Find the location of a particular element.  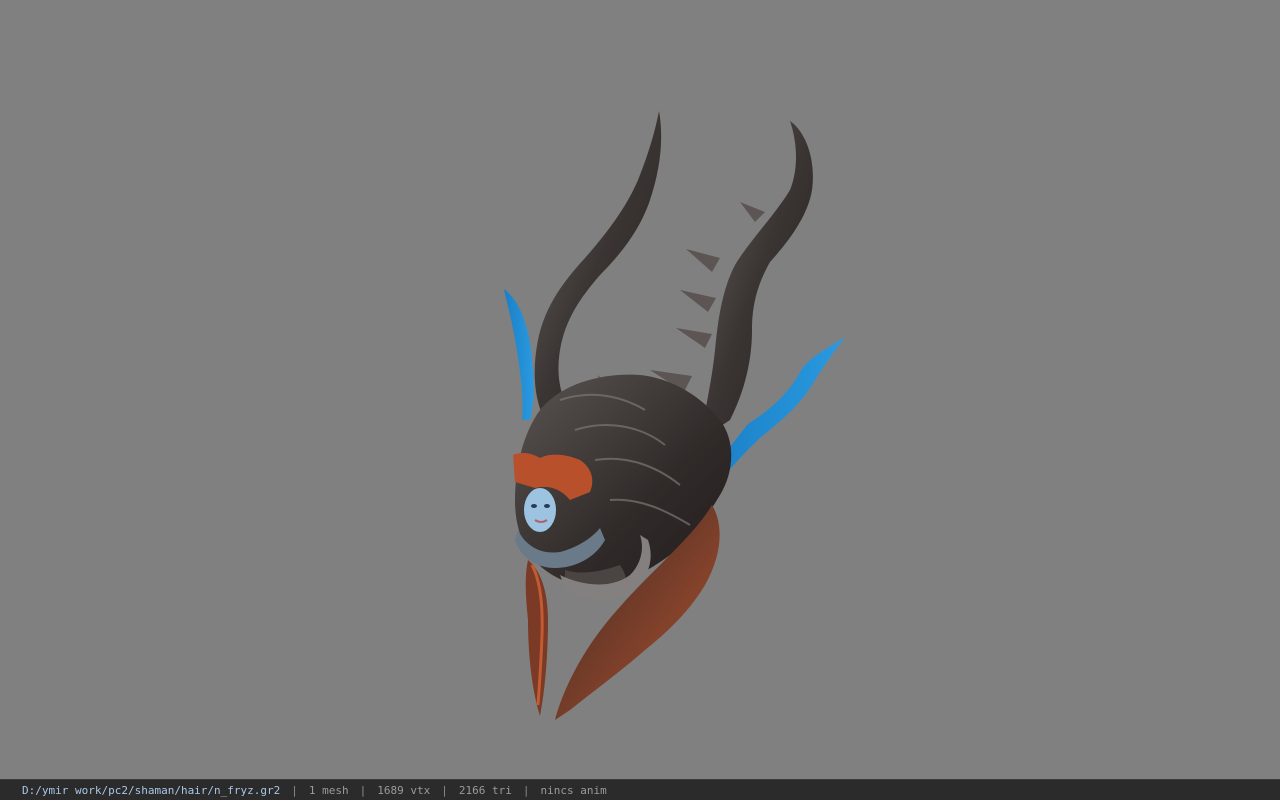

vertex-count: 1689 vtx is located at coordinates (404, 790).